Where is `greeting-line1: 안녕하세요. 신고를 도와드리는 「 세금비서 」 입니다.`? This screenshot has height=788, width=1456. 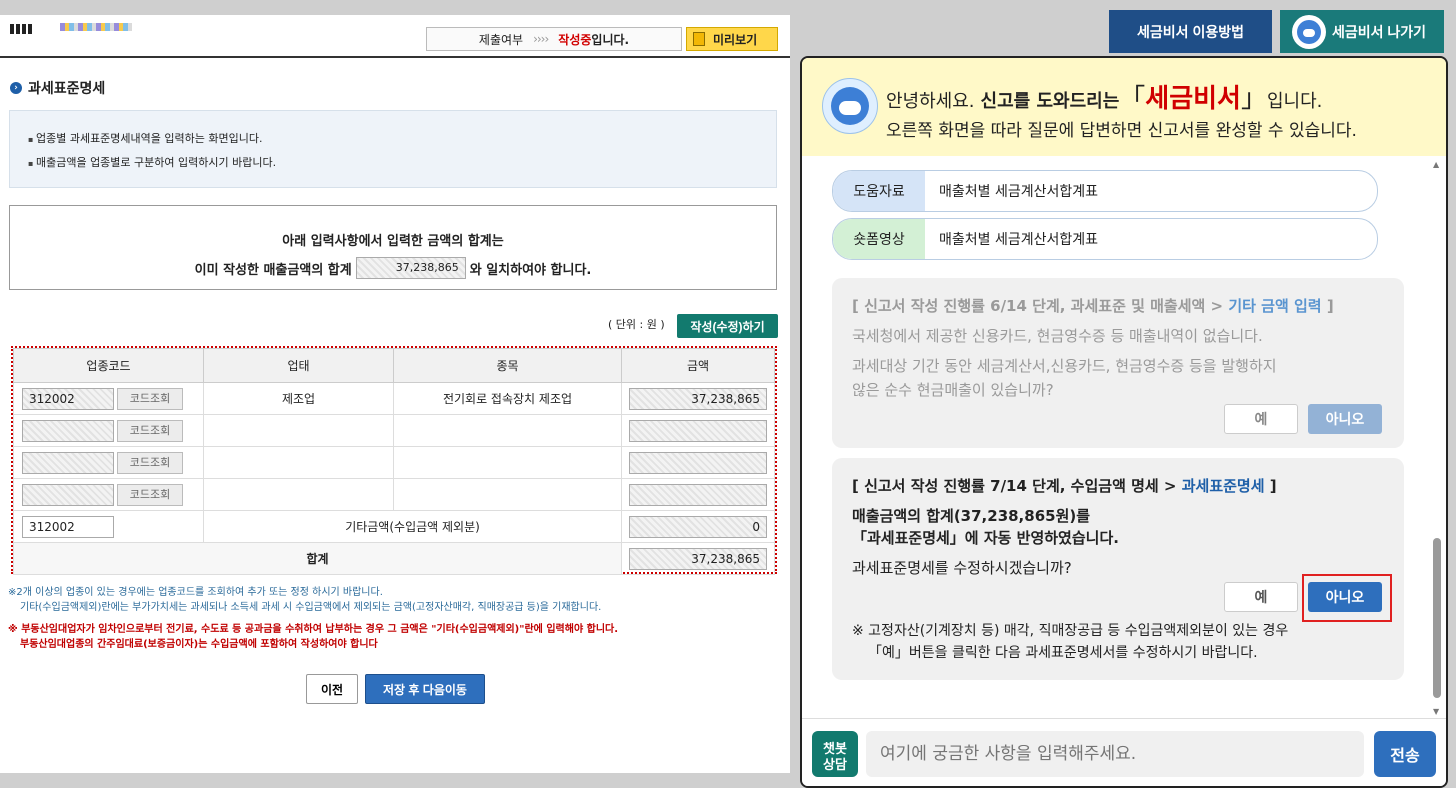 greeting-line1: 안녕하세요. 신고를 도와드리는 「 세금비서 」 입니다. is located at coordinates (1104, 96).